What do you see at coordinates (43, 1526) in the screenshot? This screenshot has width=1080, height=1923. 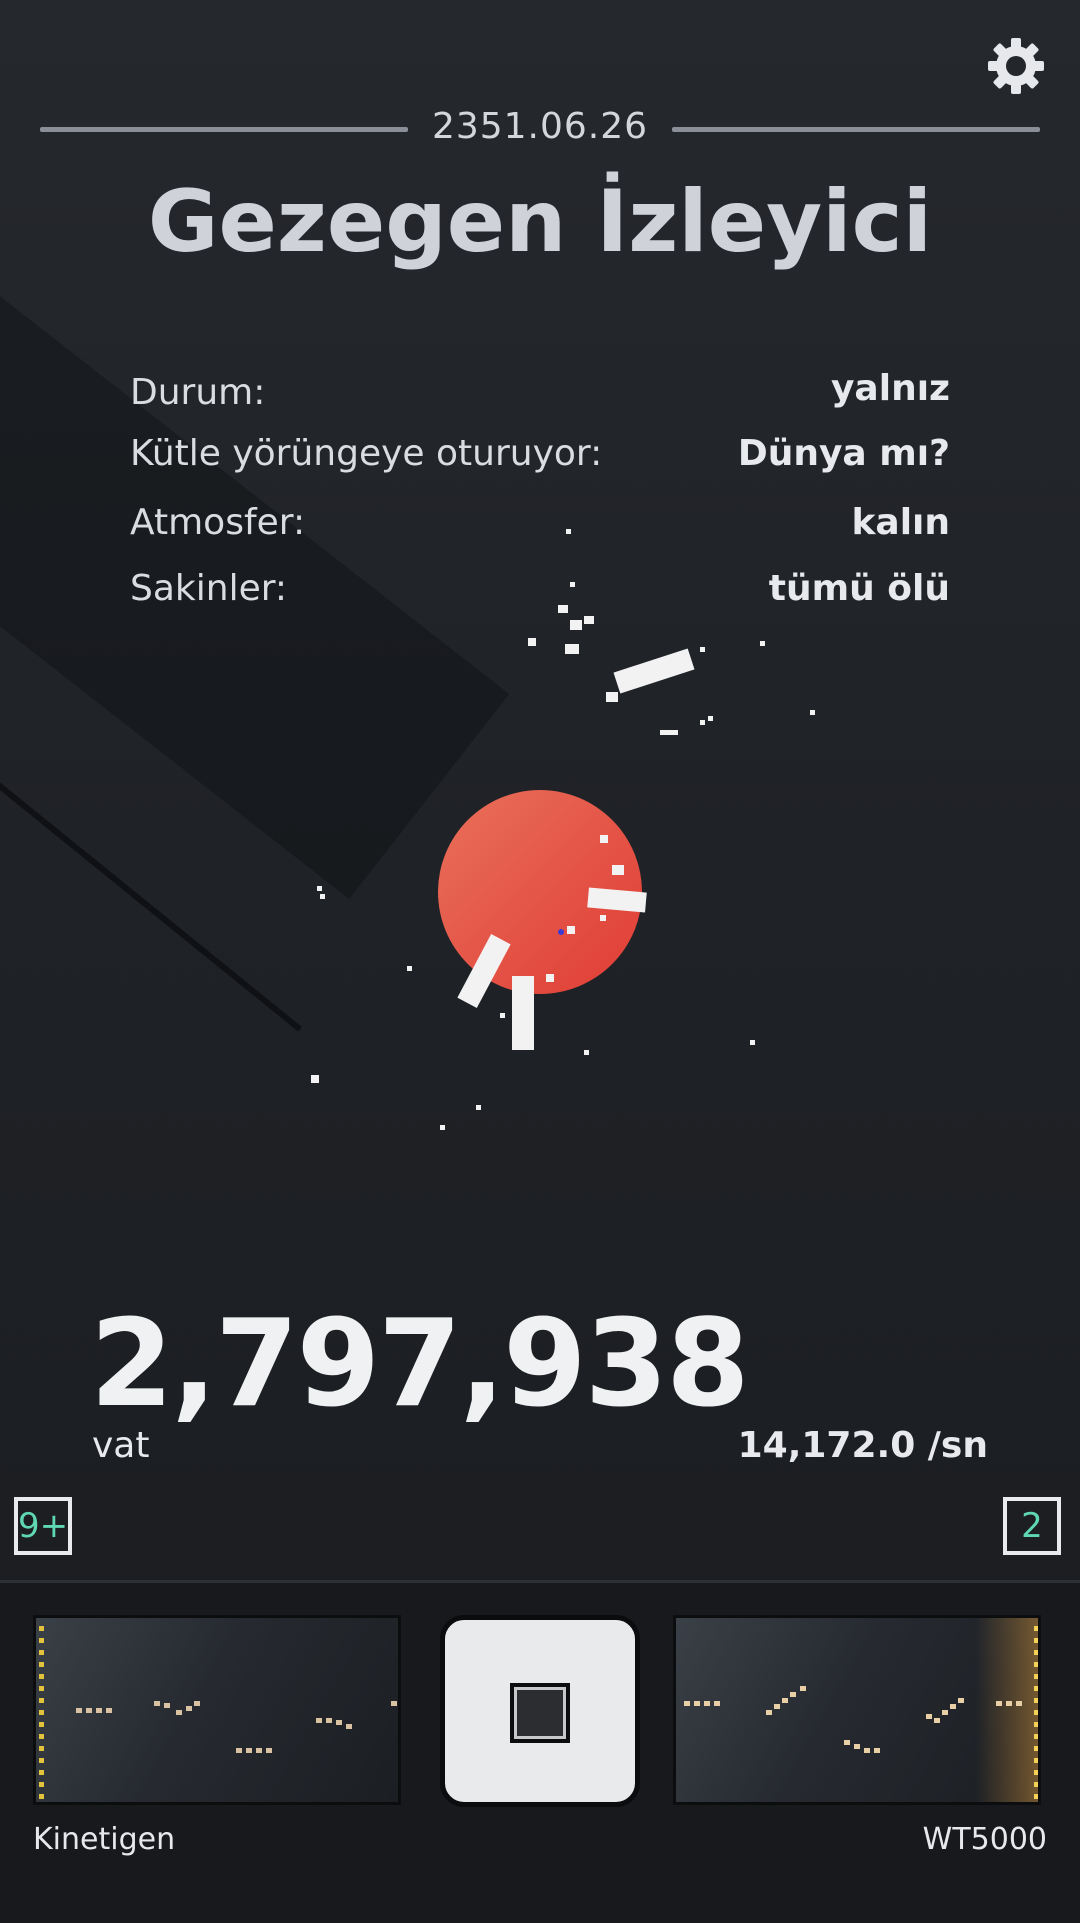 I see `left-badge: 9+` at bounding box center [43, 1526].